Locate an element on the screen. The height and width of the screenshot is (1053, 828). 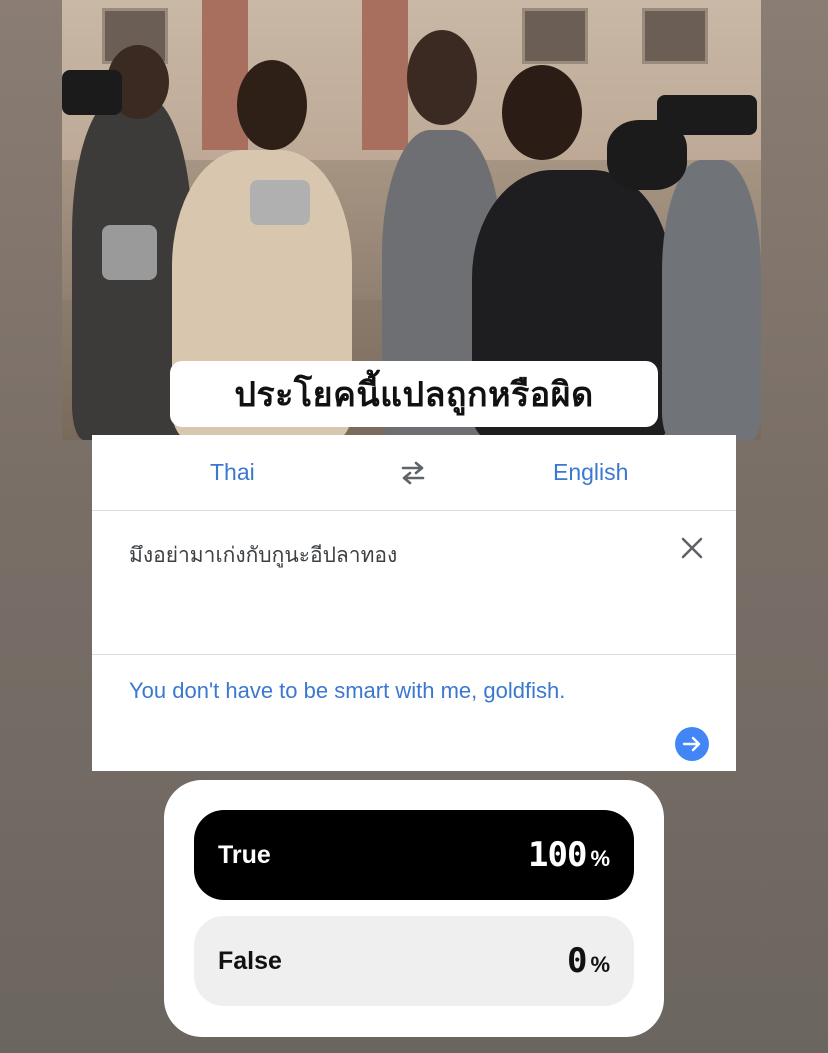
poll-option-percent: 0 % is located at coordinates (588, 961).